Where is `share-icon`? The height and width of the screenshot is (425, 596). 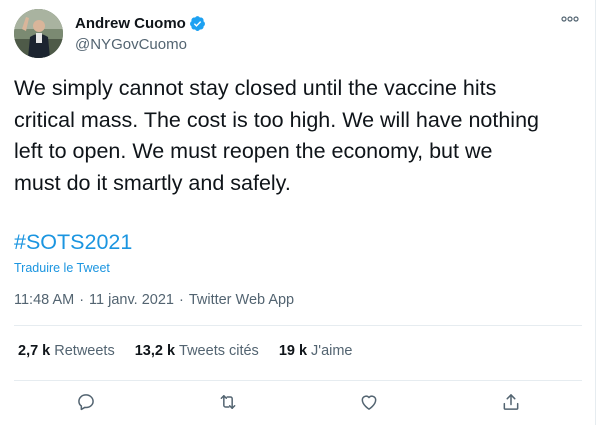
share-icon is located at coordinates (511, 402).